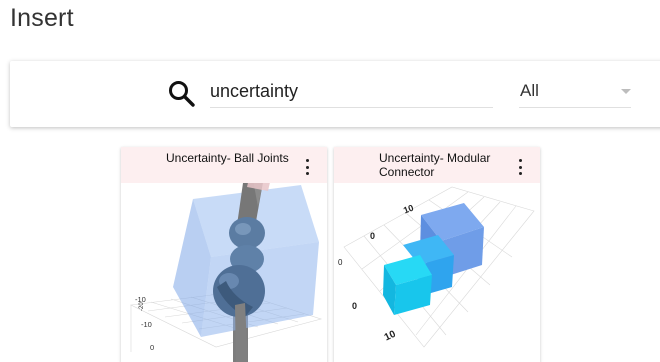 The width and height of the screenshot is (660, 362). I want to click on search-input: uncertainty, so click(351, 92).